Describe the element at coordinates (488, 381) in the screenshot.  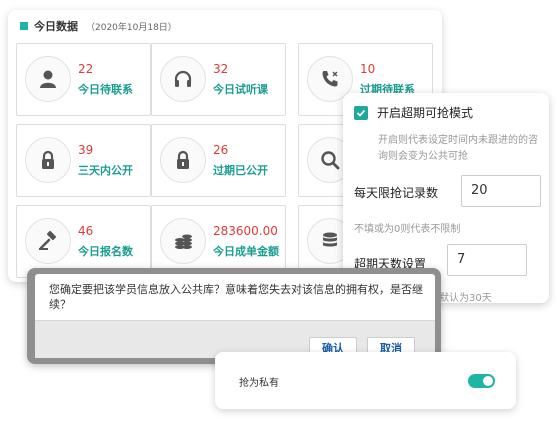
I see `toggle-knob` at that location.